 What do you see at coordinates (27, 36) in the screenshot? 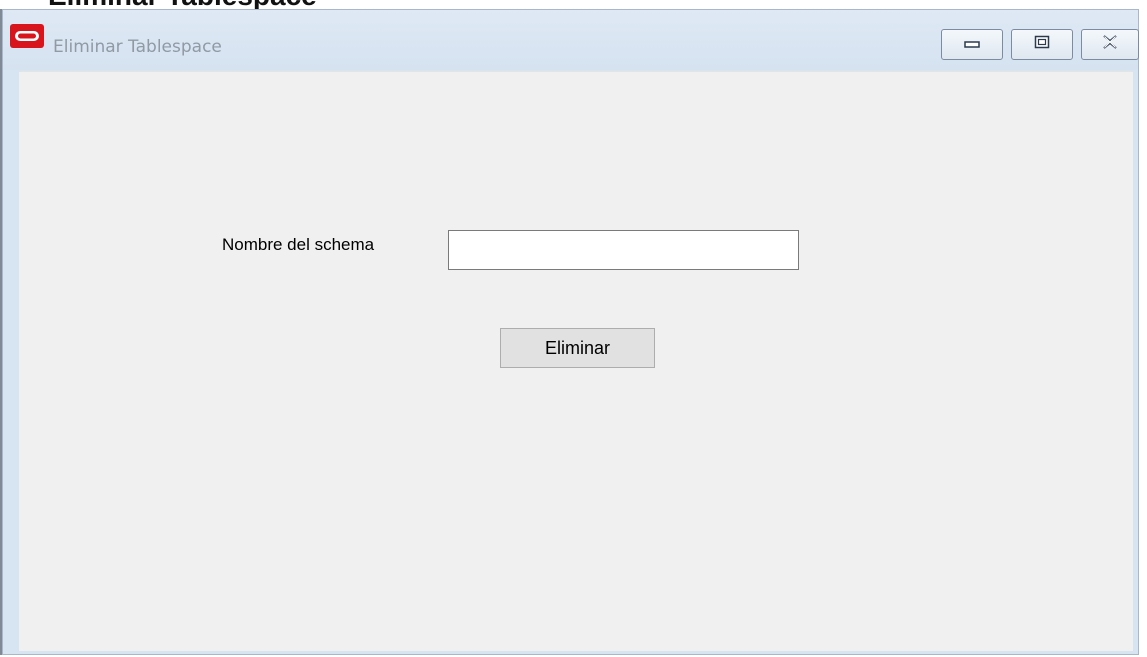
I see `oracle-logo-icon` at bounding box center [27, 36].